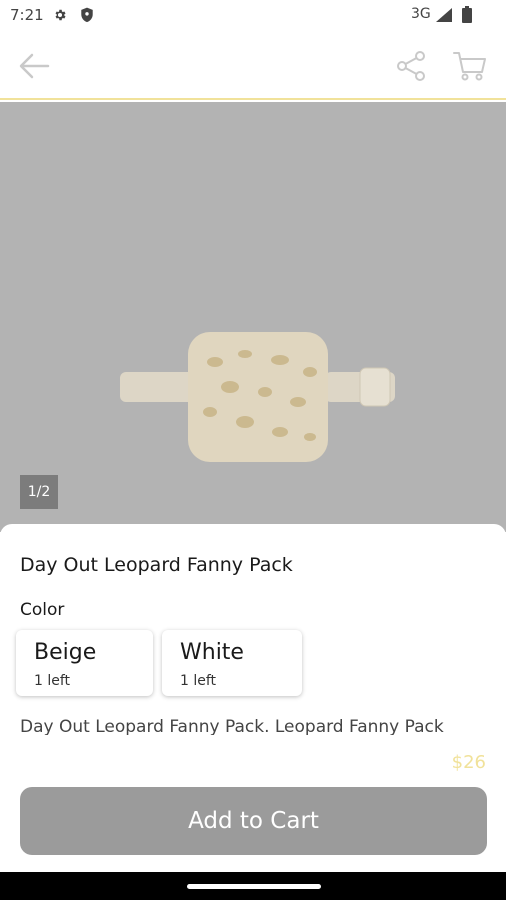 Image resolution: width=506 pixels, height=900 pixels. What do you see at coordinates (253, 821) in the screenshot?
I see `add-to-cart-button: Add to Cart` at bounding box center [253, 821].